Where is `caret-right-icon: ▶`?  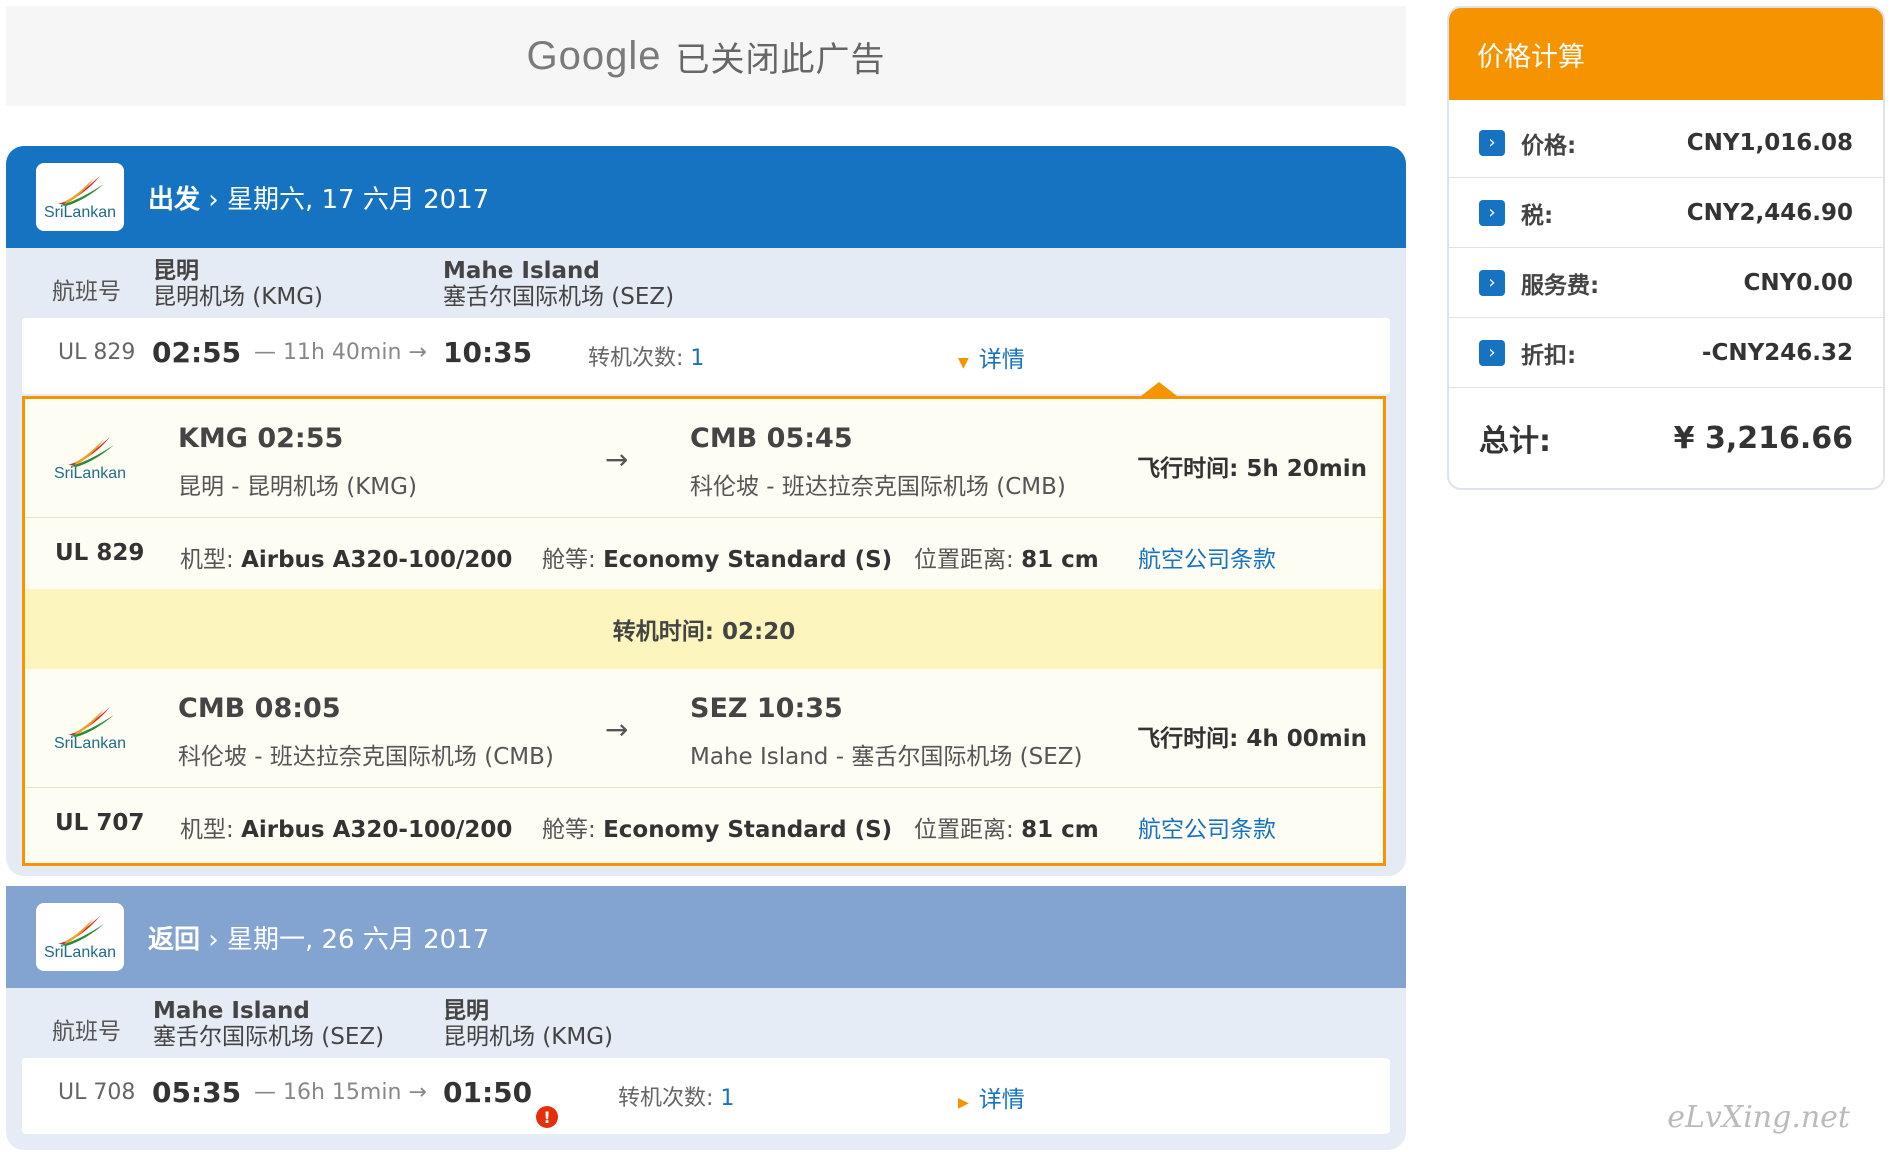 caret-right-icon: ▶ is located at coordinates (963, 1103).